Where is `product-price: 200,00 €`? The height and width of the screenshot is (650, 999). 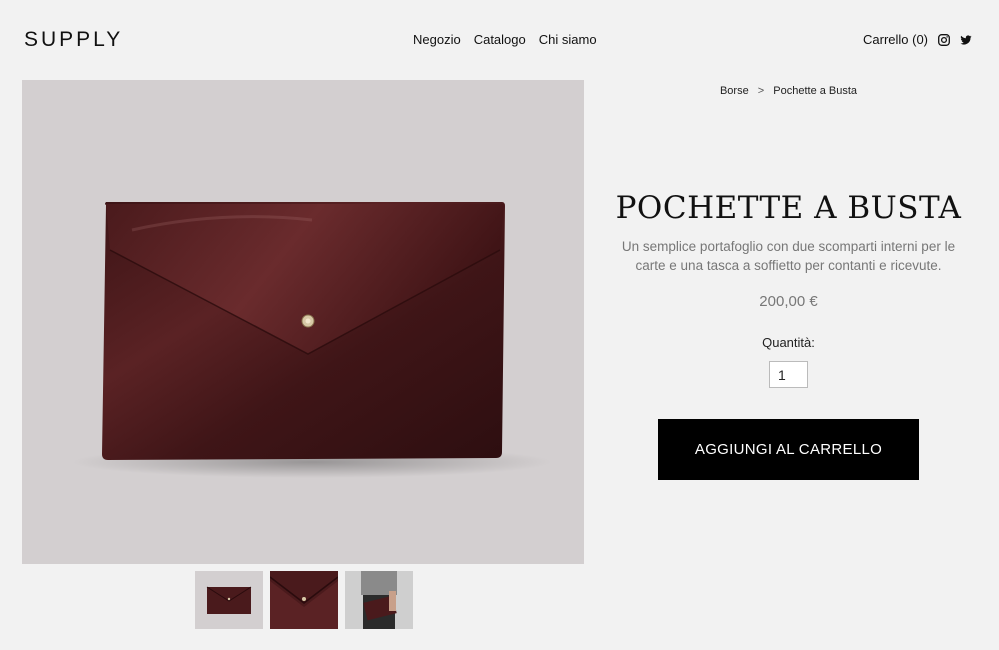 product-price: 200,00 € is located at coordinates (788, 301).